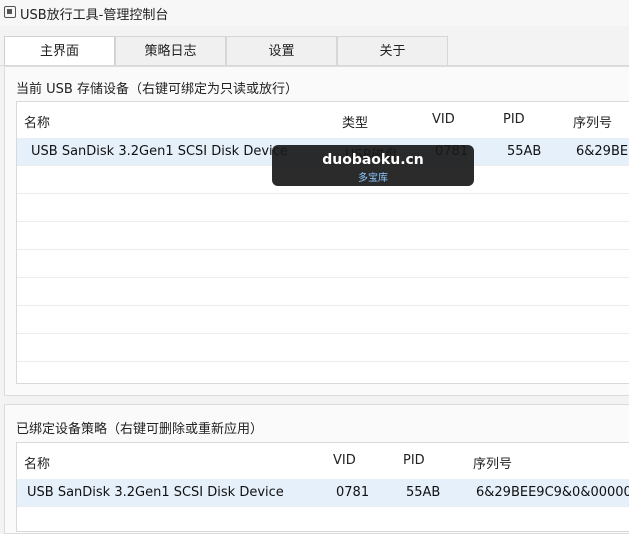 The image size is (629, 534). What do you see at coordinates (170, 51) in the screenshot?
I see `tab-policy-log: 策略日志` at bounding box center [170, 51].